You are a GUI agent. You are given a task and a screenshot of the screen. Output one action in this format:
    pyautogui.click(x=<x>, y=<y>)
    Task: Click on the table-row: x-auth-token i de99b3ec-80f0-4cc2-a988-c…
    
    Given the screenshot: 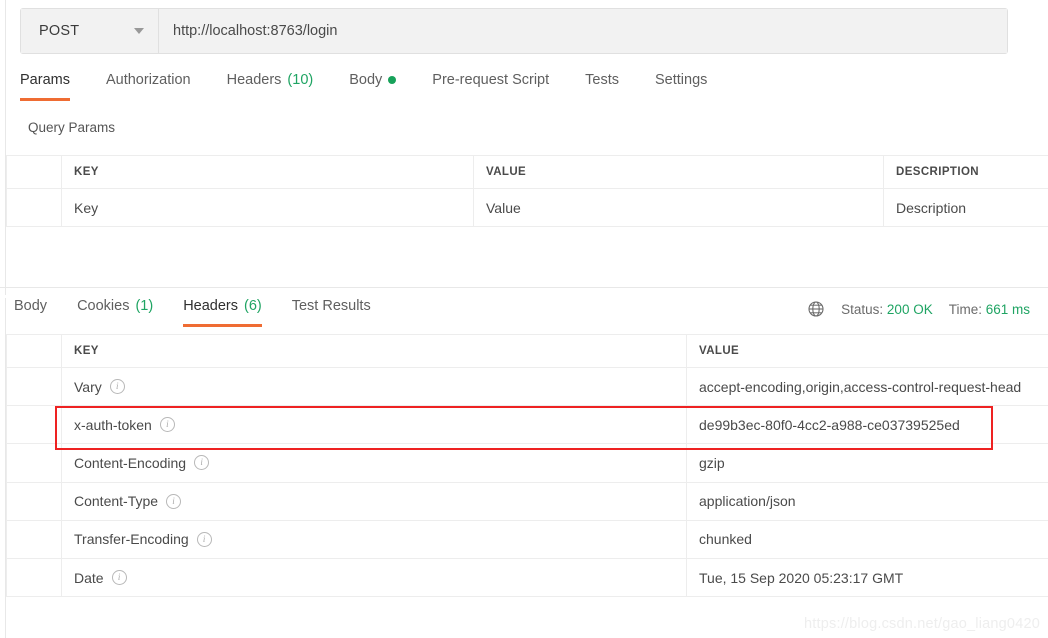 What is the action you would take?
    pyautogui.click(x=527, y=425)
    